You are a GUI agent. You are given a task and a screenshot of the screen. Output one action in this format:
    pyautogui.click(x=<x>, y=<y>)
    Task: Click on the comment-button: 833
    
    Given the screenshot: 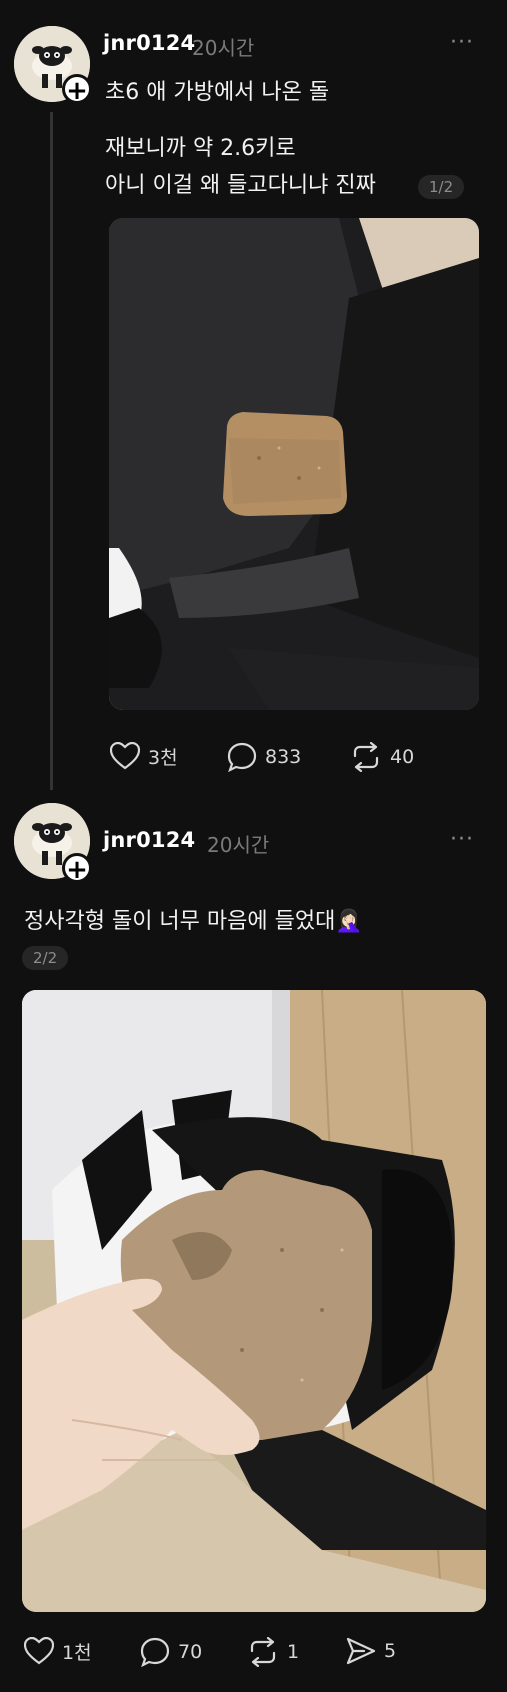 What is the action you would take?
    pyautogui.click(x=264, y=757)
    